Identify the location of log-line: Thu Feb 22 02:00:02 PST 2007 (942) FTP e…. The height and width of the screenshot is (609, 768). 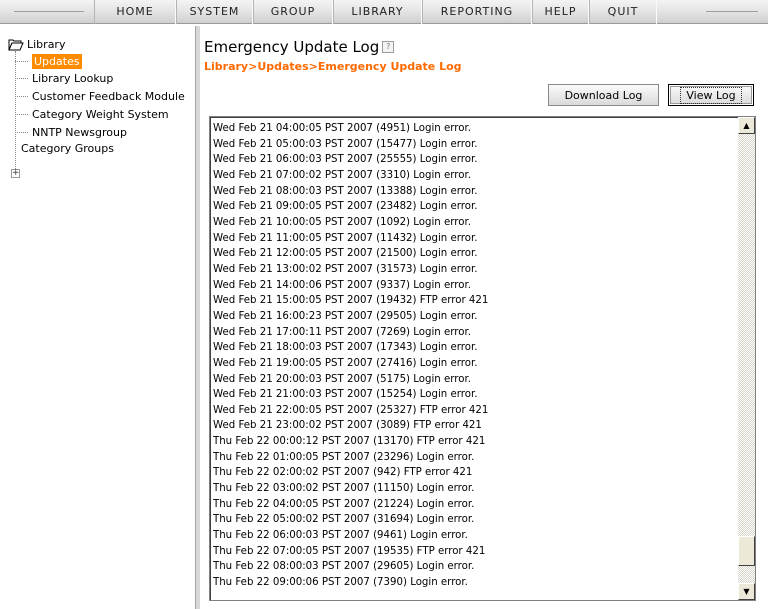
(343, 473).